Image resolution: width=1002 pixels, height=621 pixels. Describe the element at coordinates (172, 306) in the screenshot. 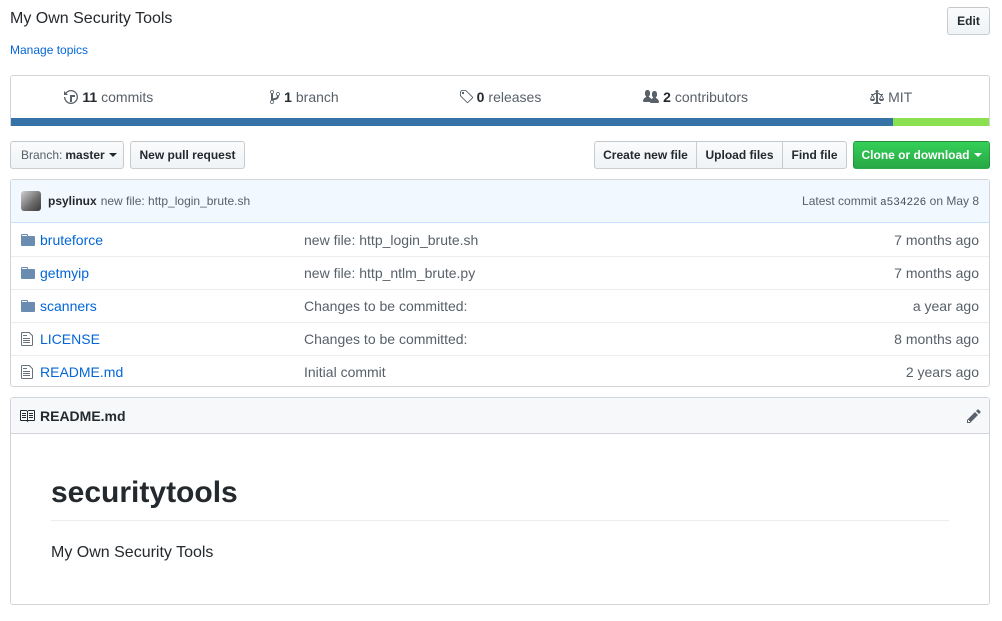

I see `file-name-link: scanners` at that location.